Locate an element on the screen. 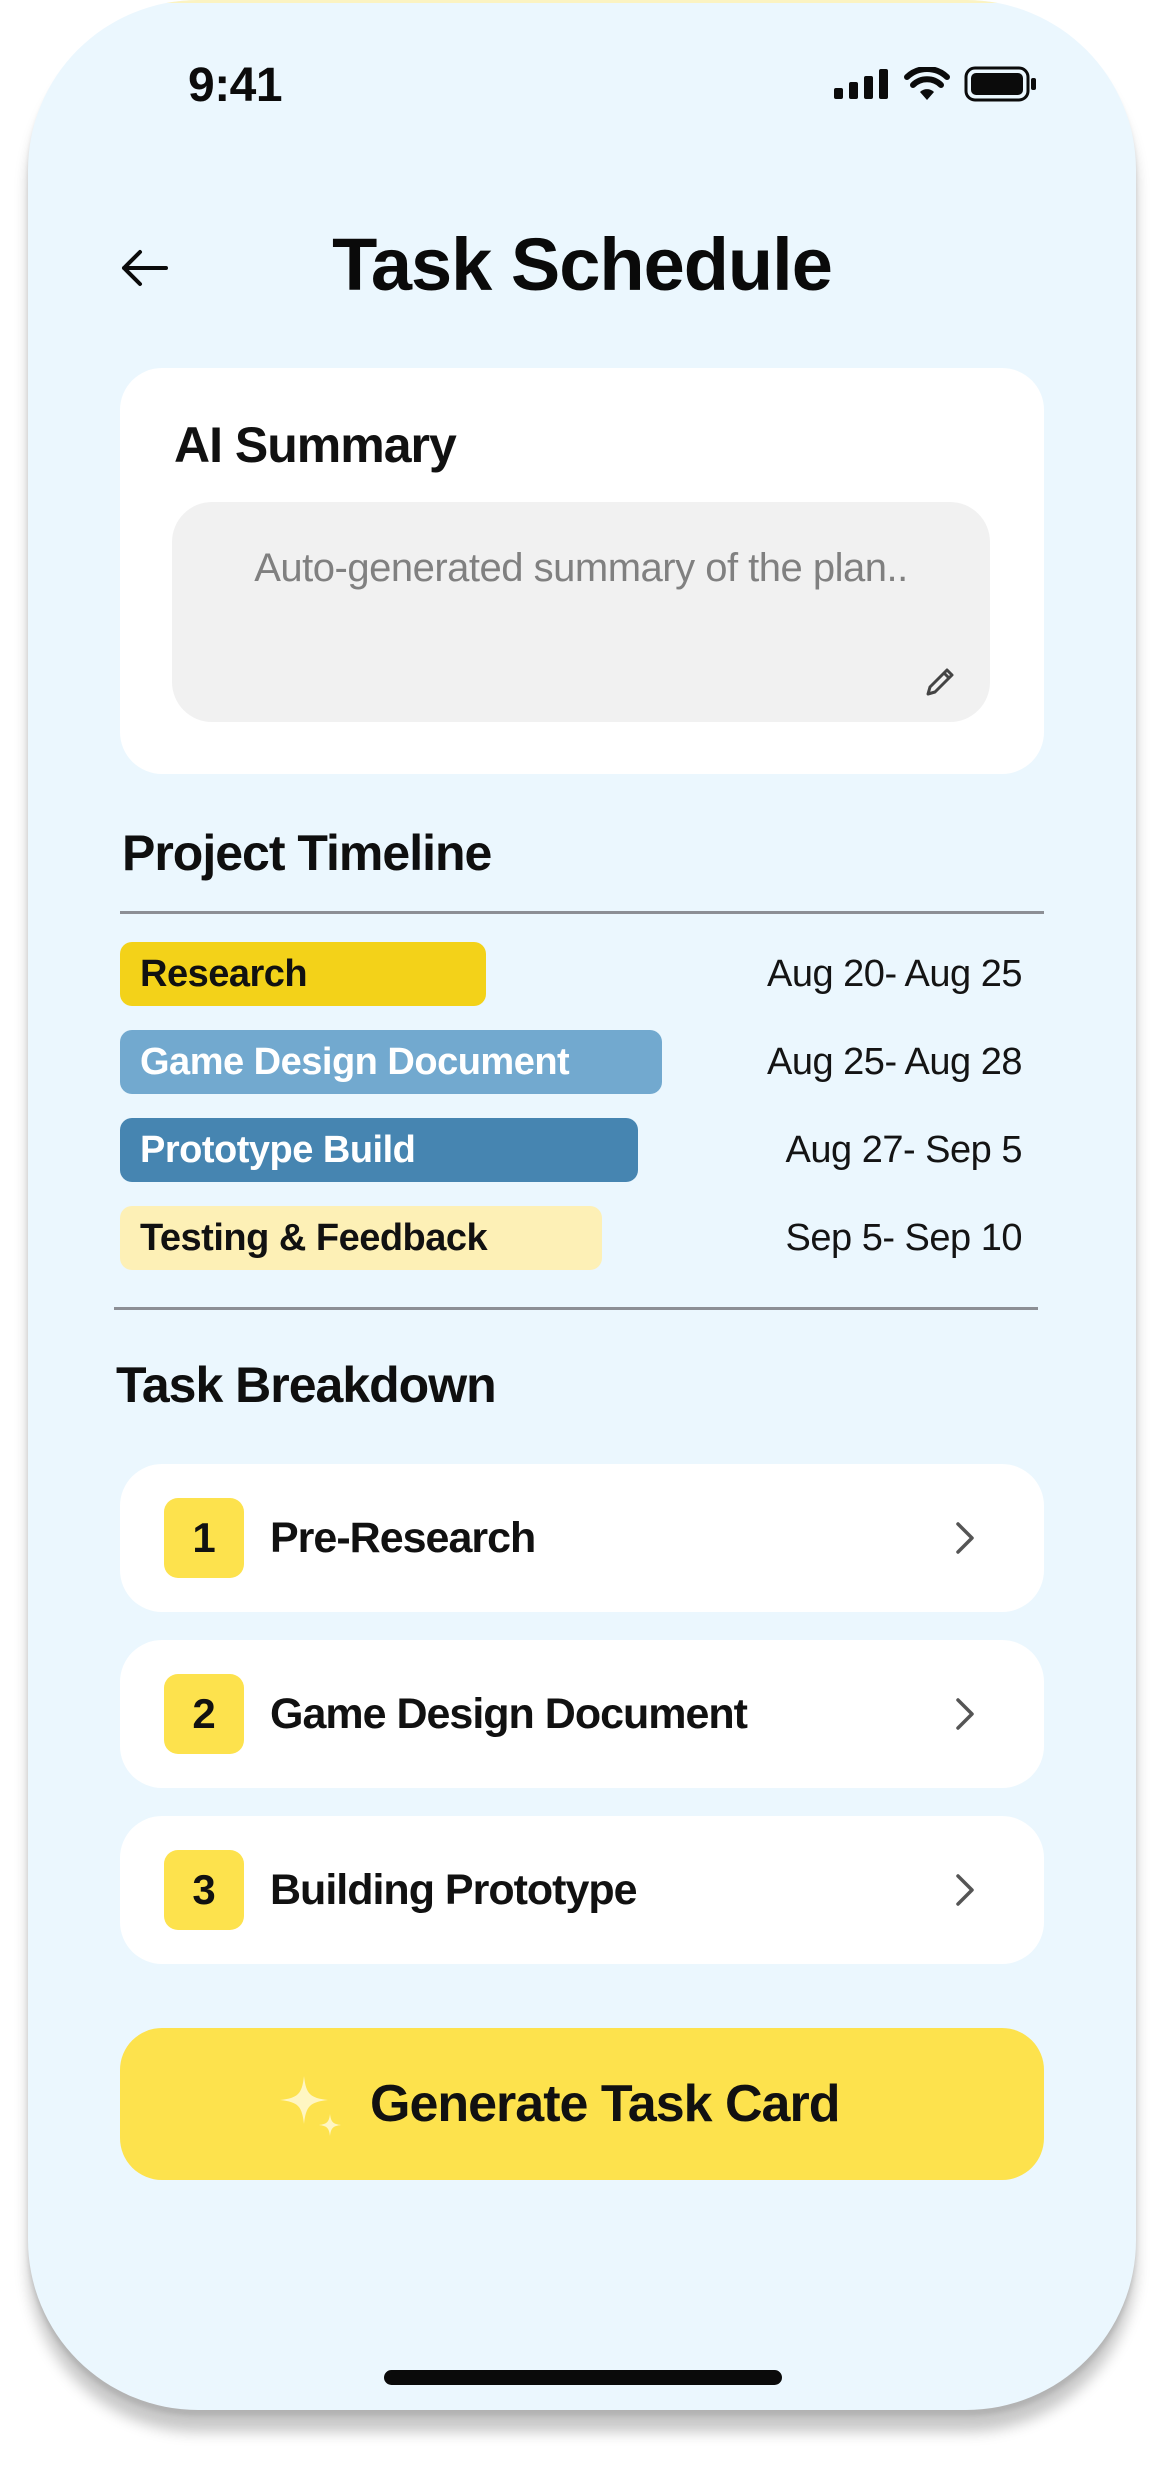 This screenshot has width=1166, height=2470. signal-icon is located at coordinates (861, 84).